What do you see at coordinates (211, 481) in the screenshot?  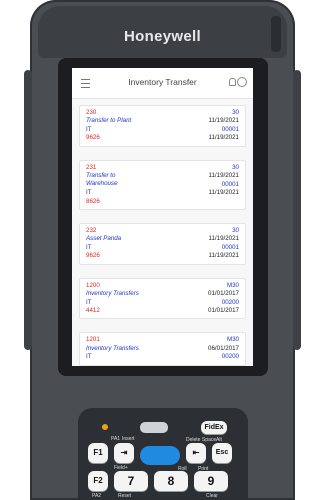 I see `key-9: 9` at bounding box center [211, 481].